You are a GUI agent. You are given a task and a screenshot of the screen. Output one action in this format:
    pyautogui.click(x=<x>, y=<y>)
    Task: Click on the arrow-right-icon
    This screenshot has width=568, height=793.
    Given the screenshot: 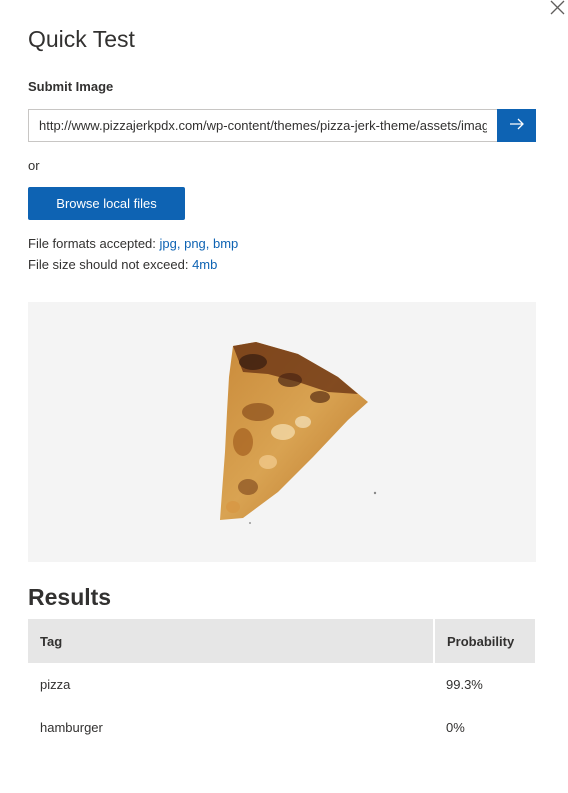 What is the action you would take?
    pyautogui.click(x=517, y=125)
    